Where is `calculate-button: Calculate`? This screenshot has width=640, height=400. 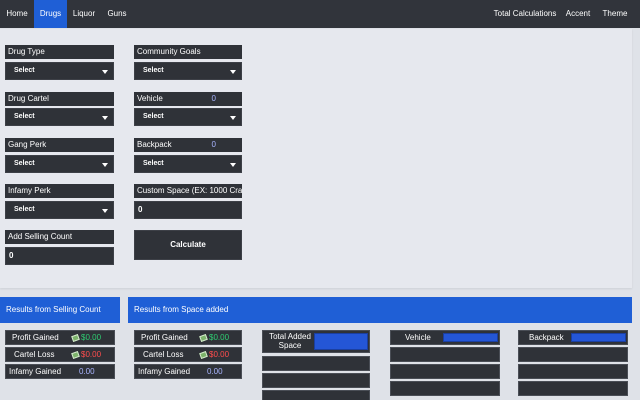 calculate-button: Calculate is located at coordinates (188, 245).